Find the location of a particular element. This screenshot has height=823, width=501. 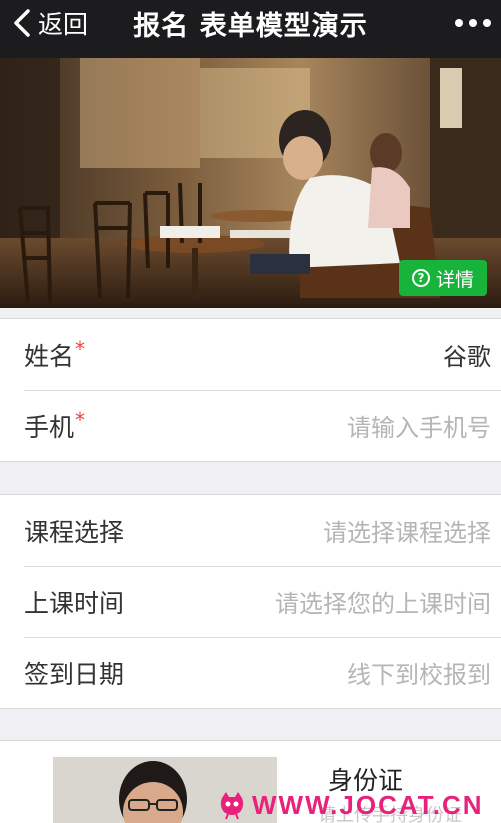

nav-bar: 返回 报名 表单模型演示 is located at coordinates (250, 29).